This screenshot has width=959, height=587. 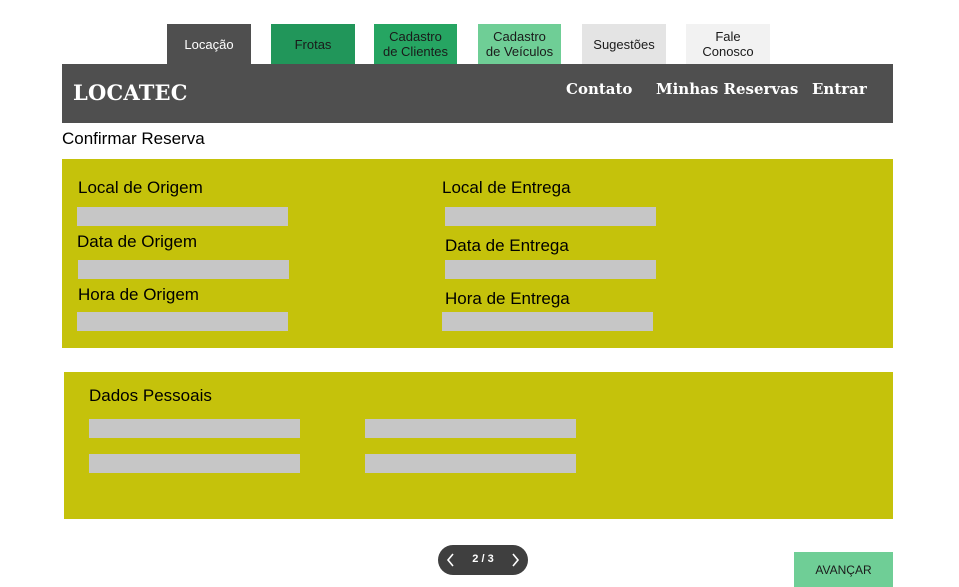 What do you see at coordinates (519, 44) in the screenshot?
I see `tab-cadastro-veiculos: Cadastro de Veículos` at bounding box center [519, 44].